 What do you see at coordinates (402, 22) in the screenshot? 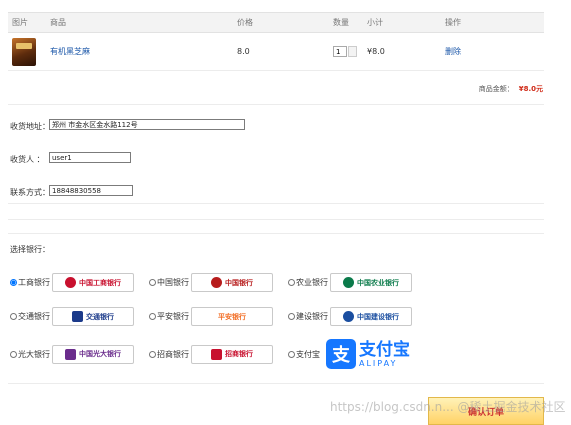
I see `header-subtotal: 小计` at bounding box center [402, 22].